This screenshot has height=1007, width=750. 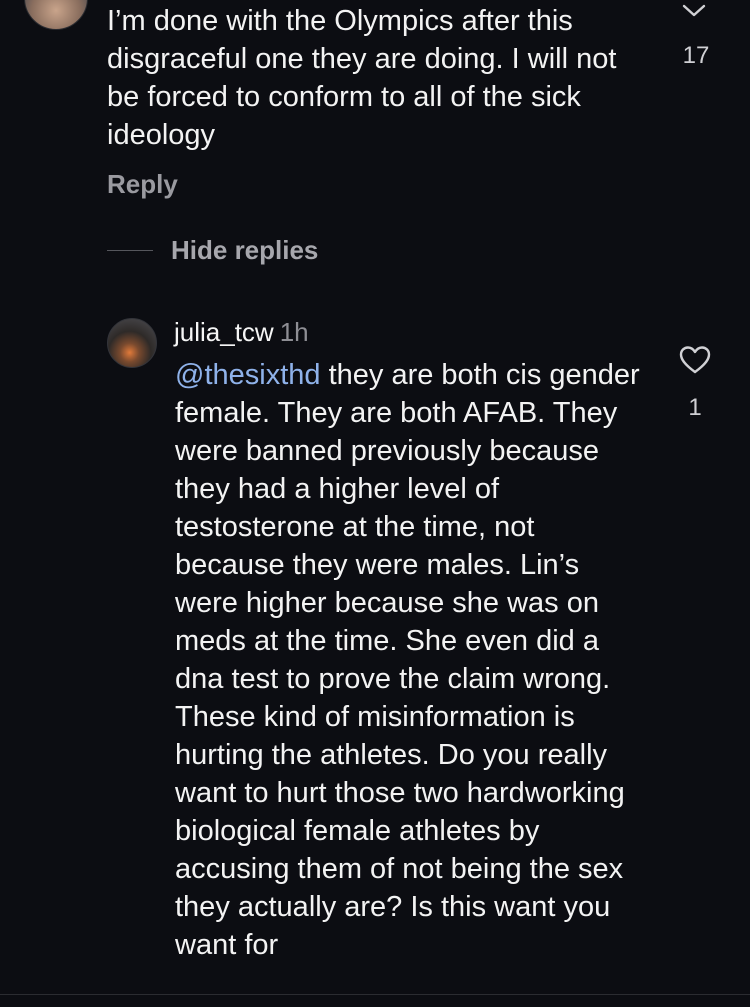 What do you see at coordinates (56, 15) in the screenshot?
I see `commenter-avatar` at bounding box center [56, 15].